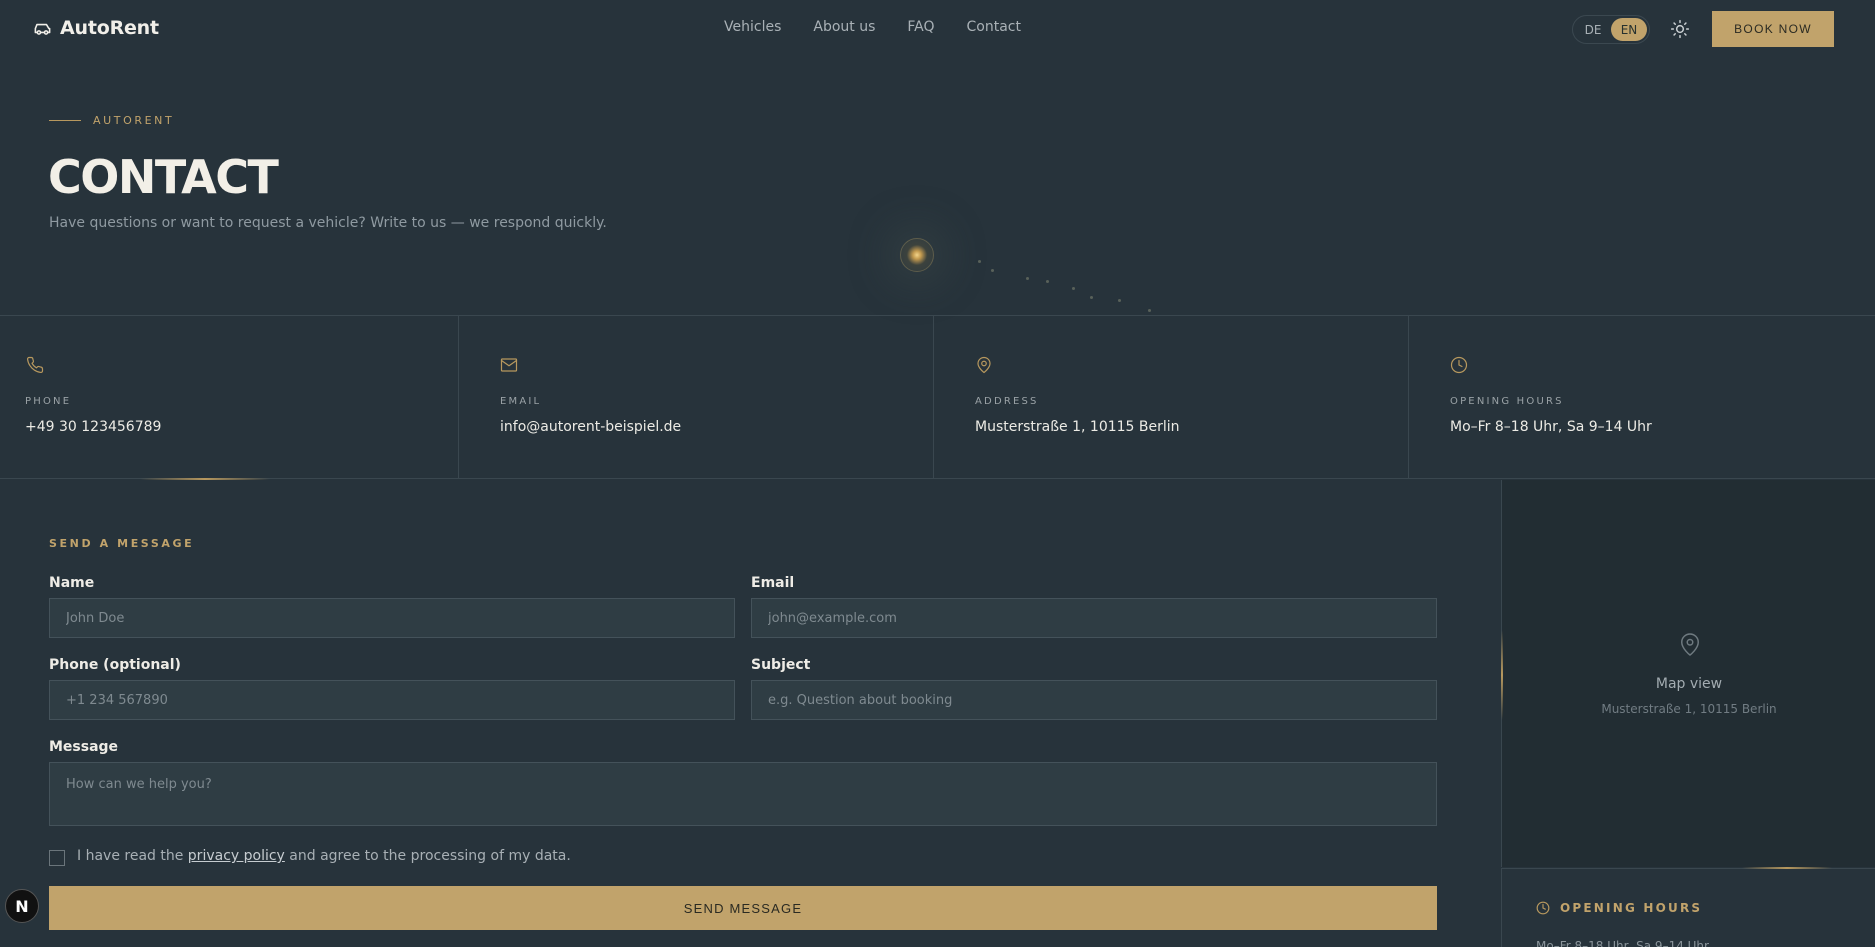  What do you see at coordinates (392, 700) in the screenshot?
I see `phone-input` at bounding box center [392, 700].